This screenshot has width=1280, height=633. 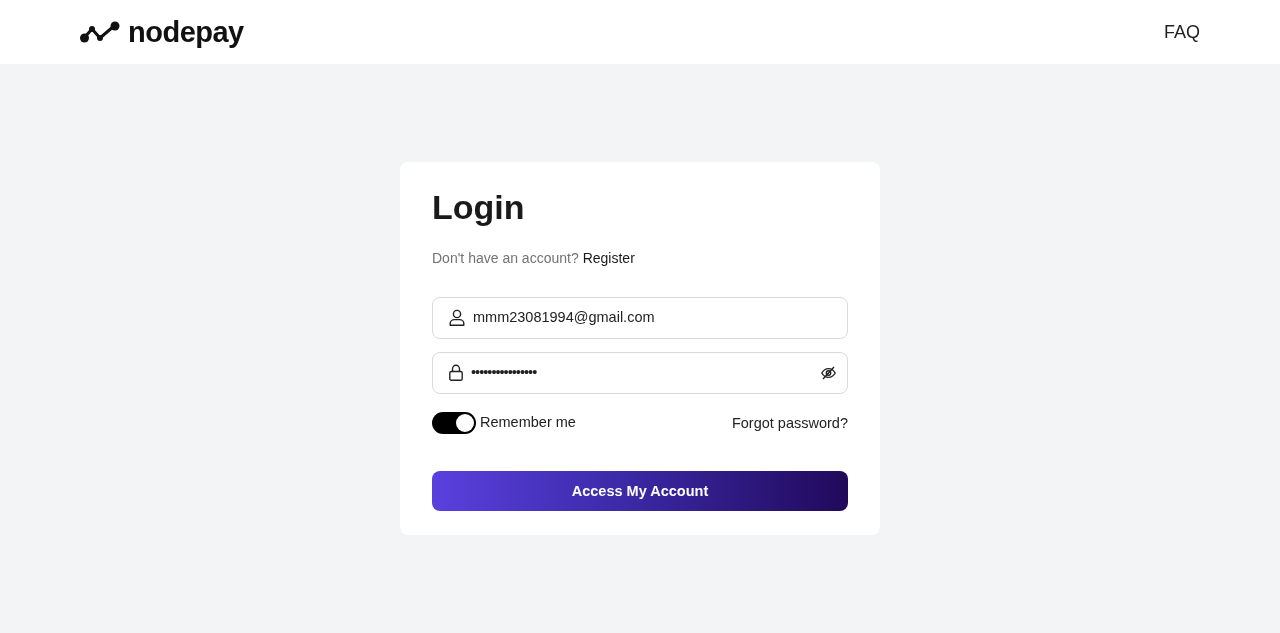 What do you see at coordinates (528, 422) in the screenshot?
I see `remember-label: Remember me` at bounding box center [528, 422].